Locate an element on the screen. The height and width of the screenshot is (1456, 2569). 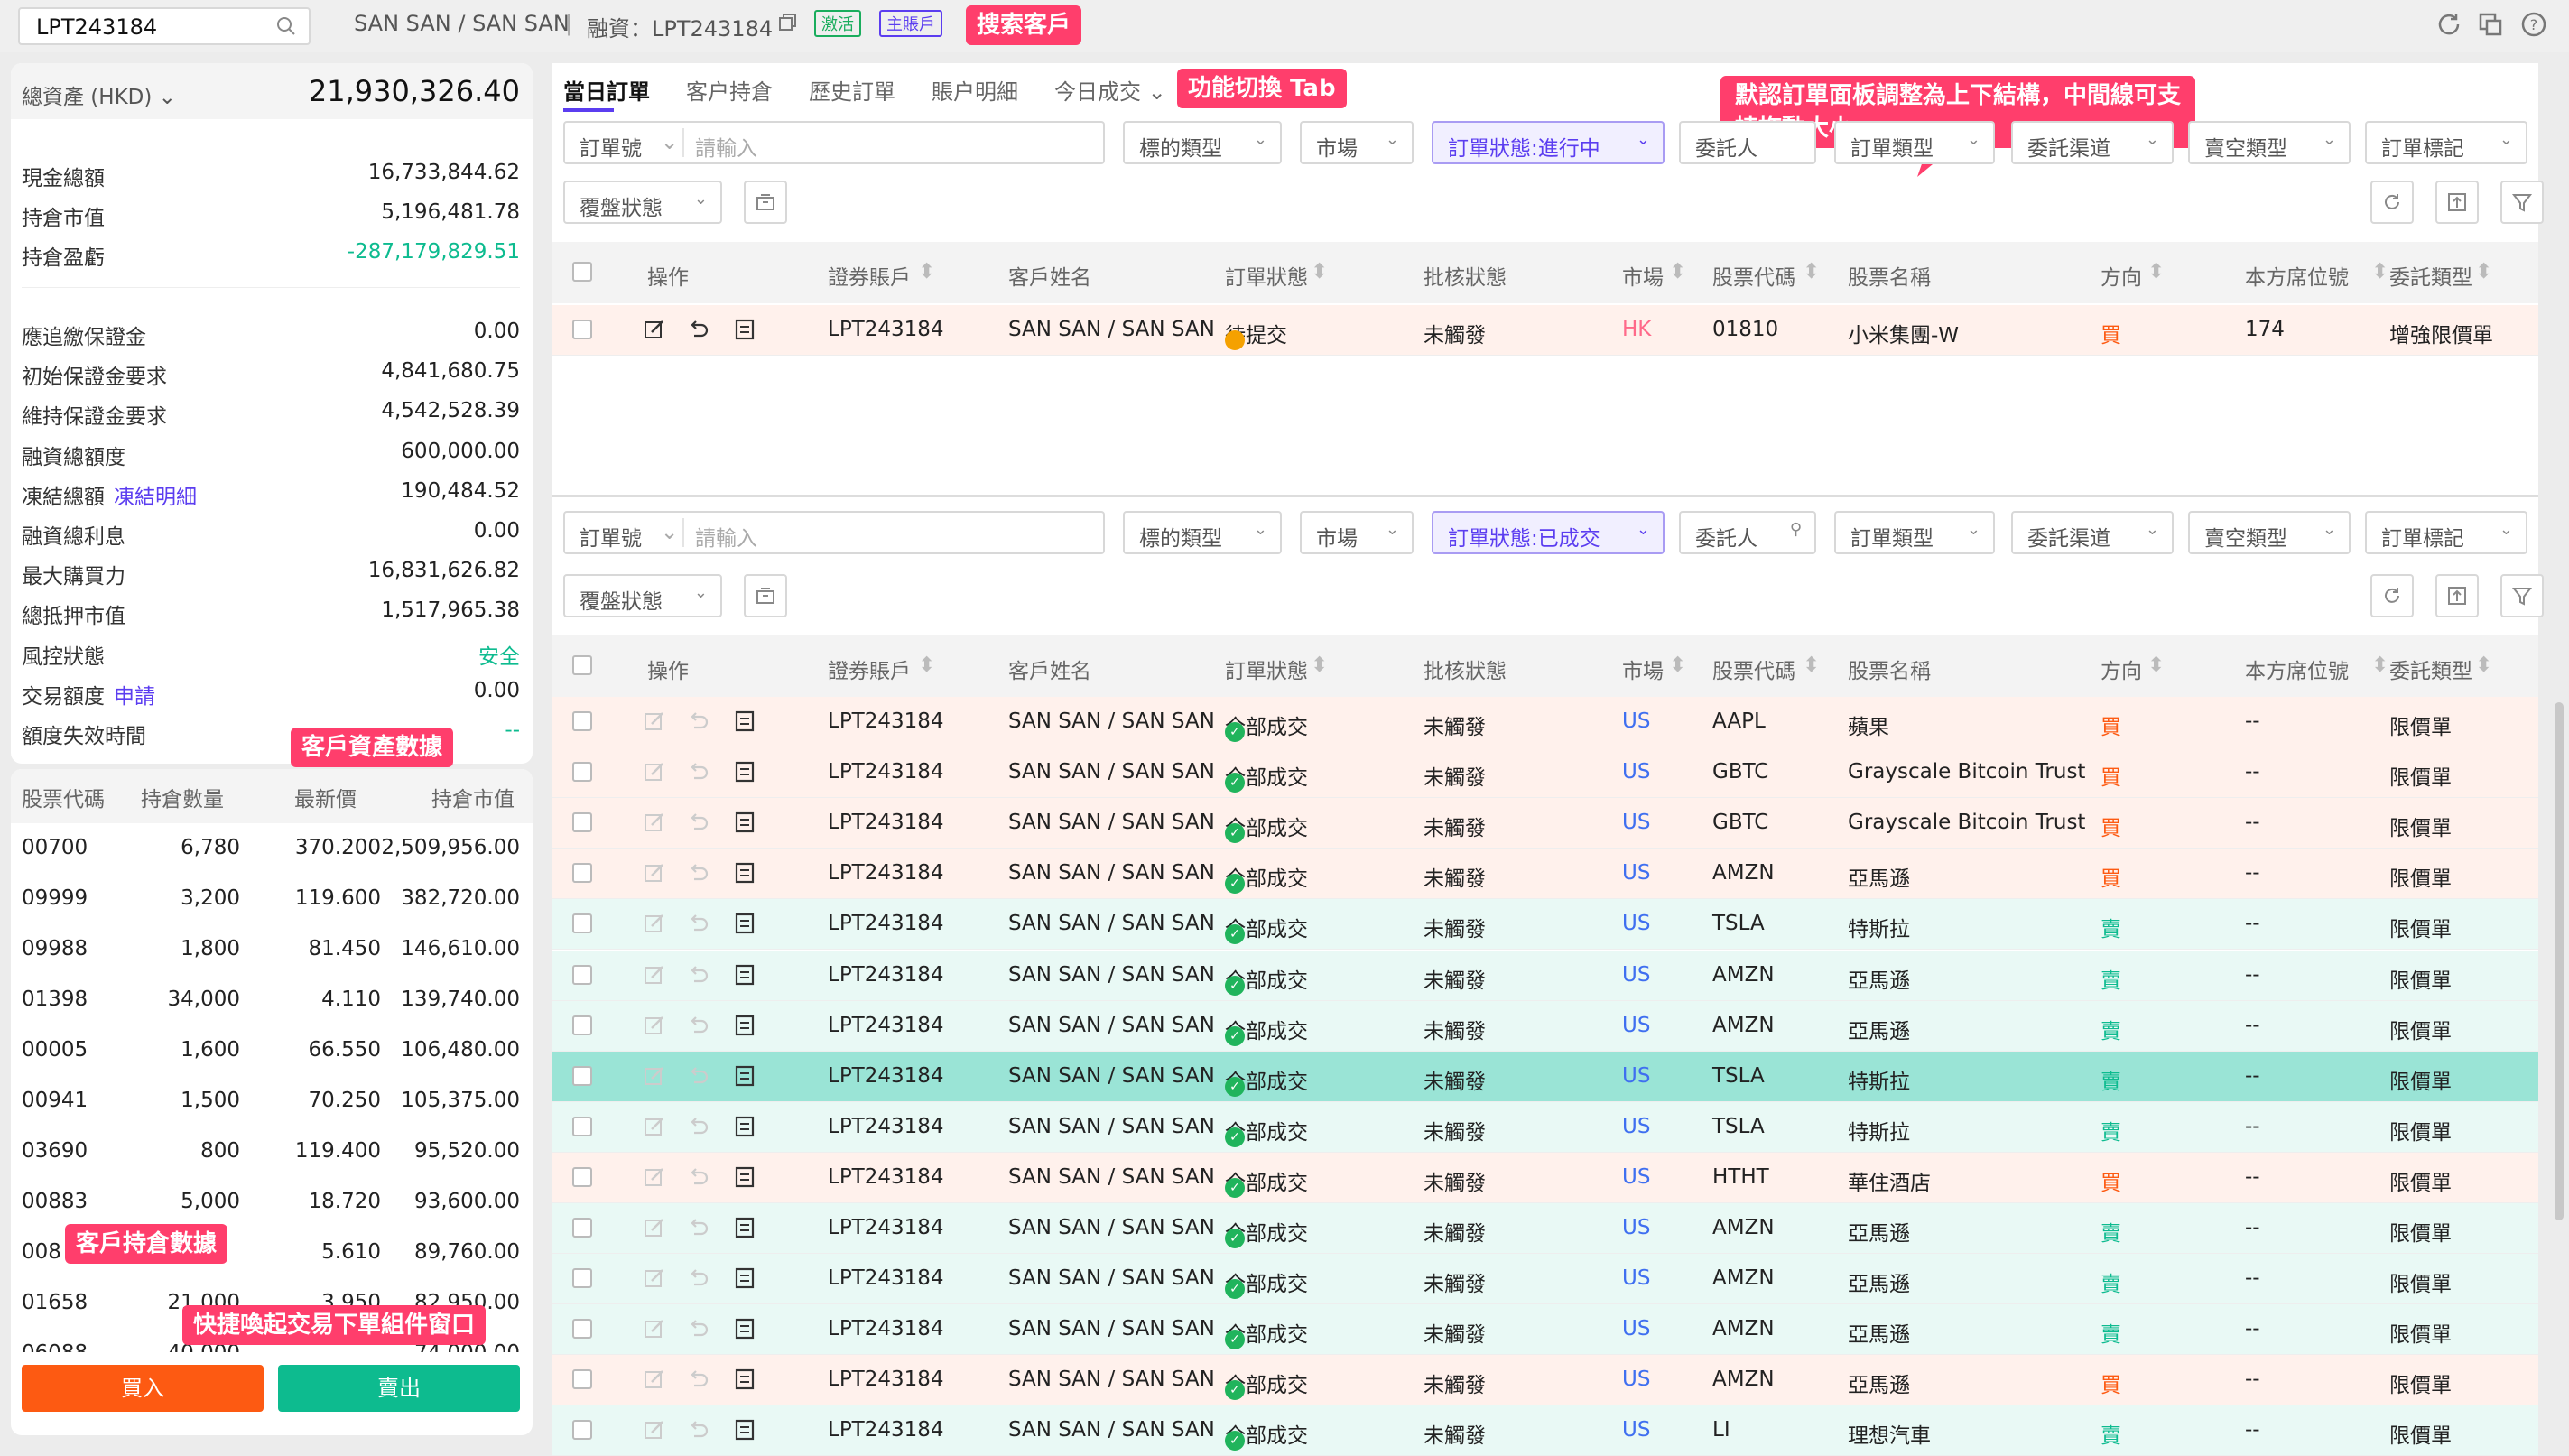
bottom-filter-short-type: 賣空類型 ⌄ is located at coordinates (2270, 532).